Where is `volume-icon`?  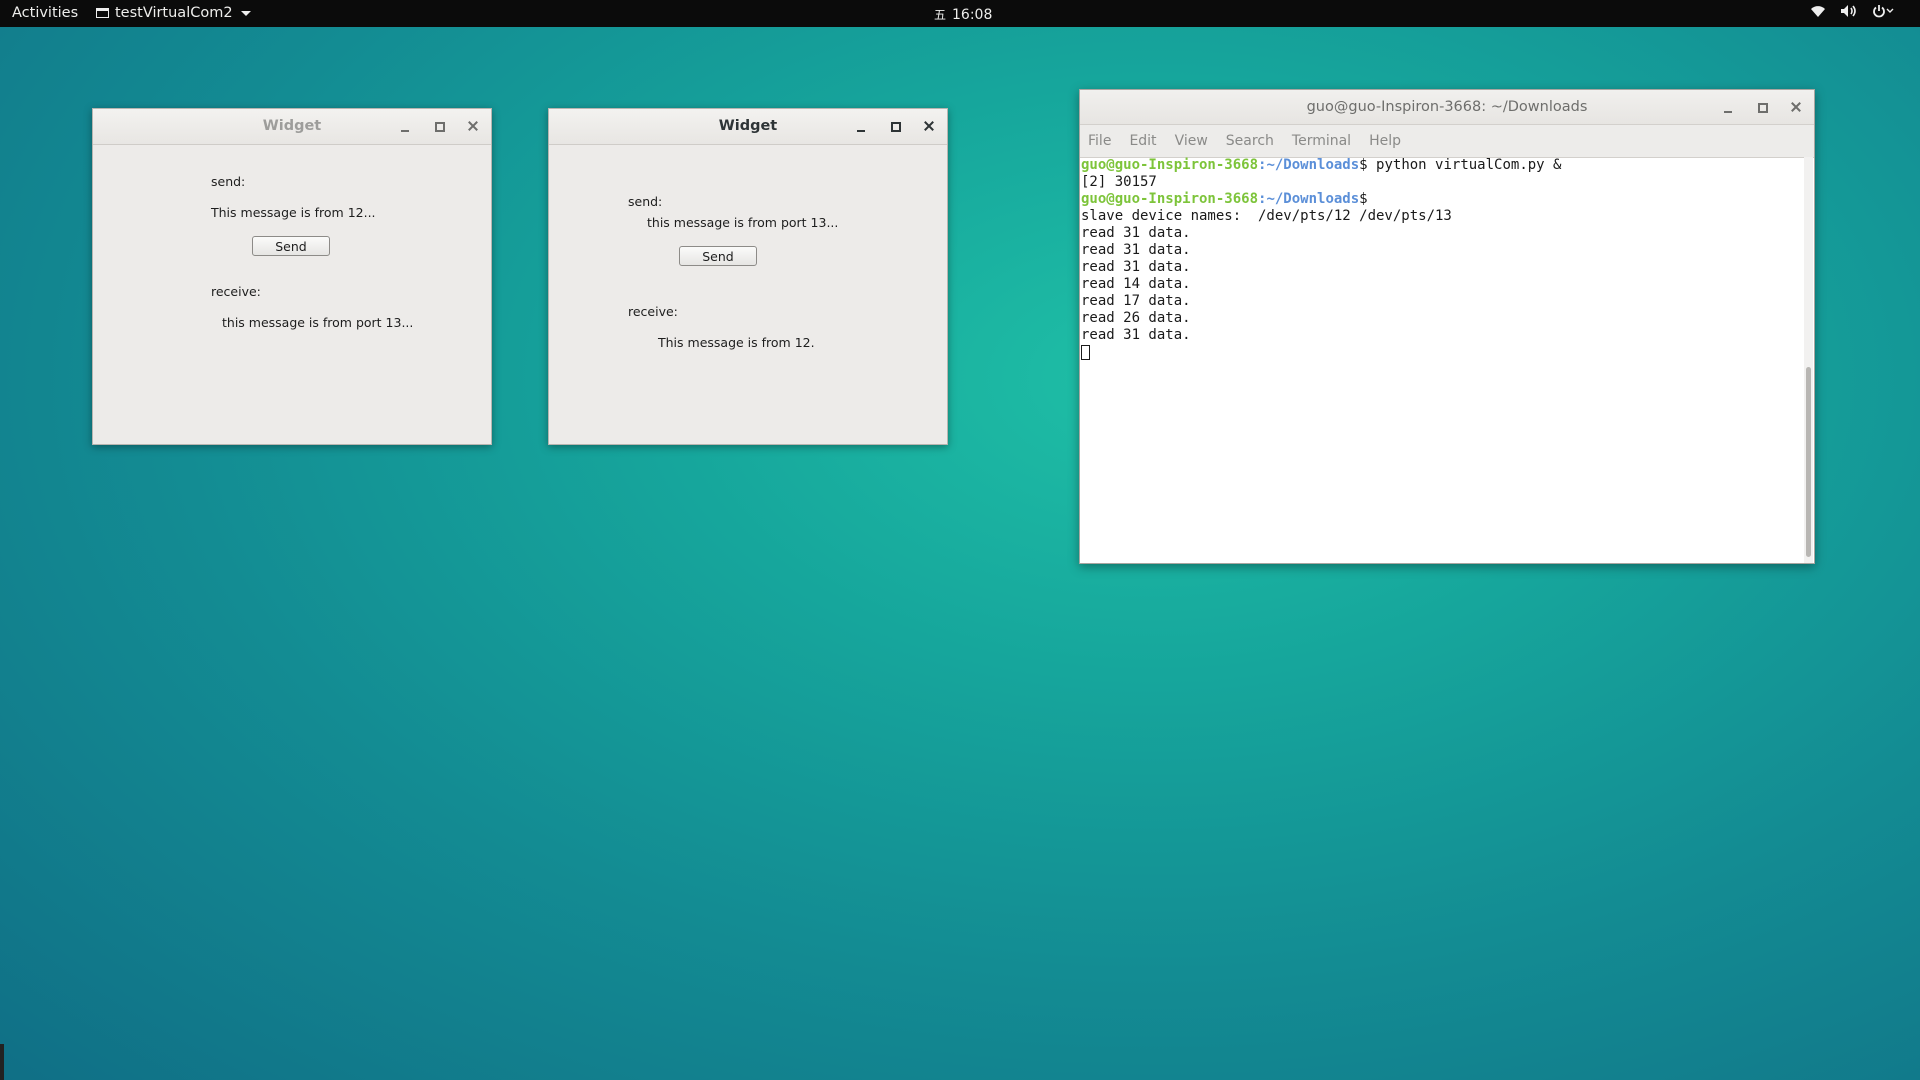
volume-icon is located at coordinates (1848, 11).